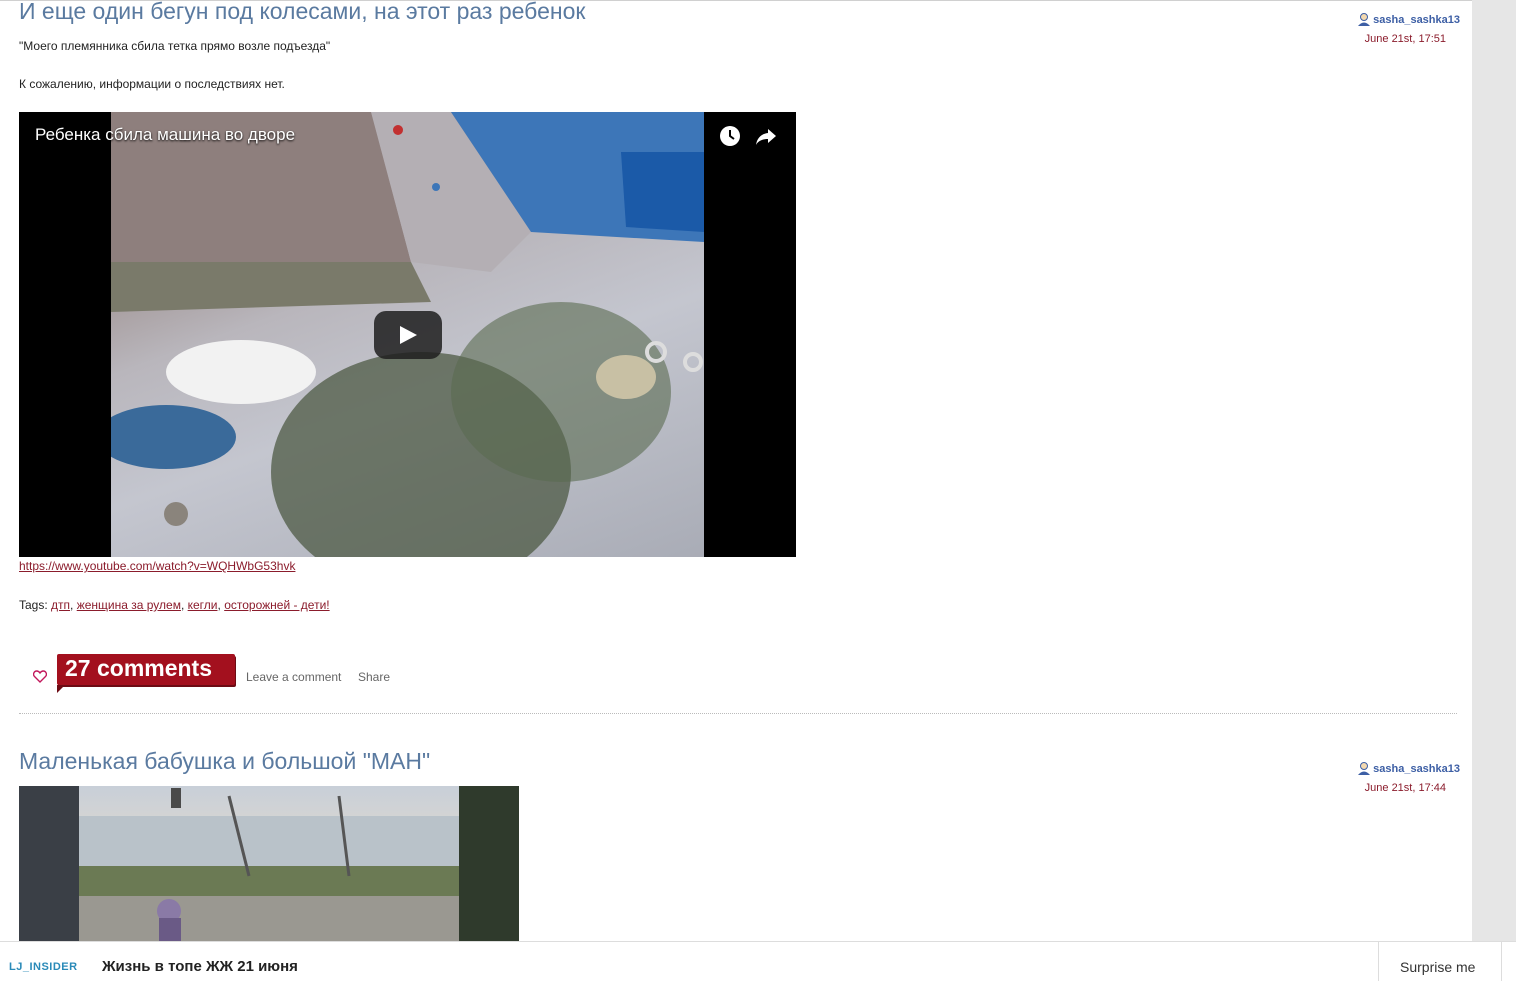  What do you see at coordinates (129, 605) in the screenshot?
I see `tag-link: женщина за рулем` at bounding box center [129, 605].